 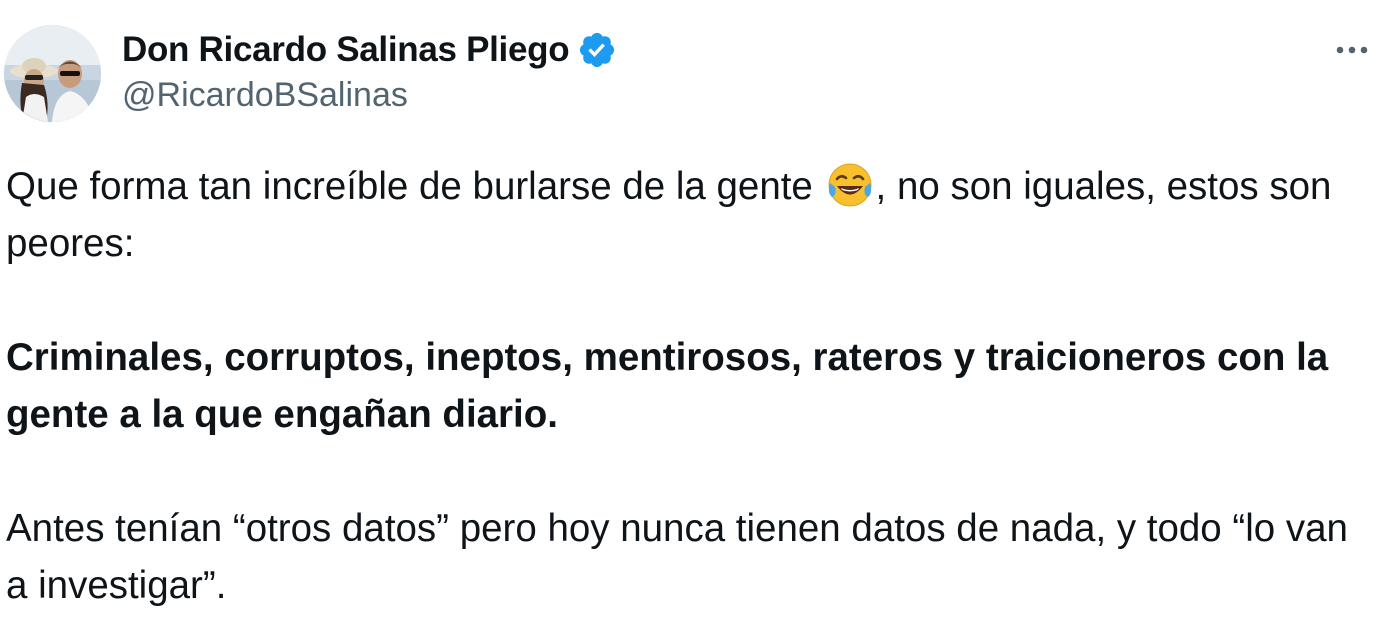 I want to click on verified-badge-icon, so click(x=597, y=50).